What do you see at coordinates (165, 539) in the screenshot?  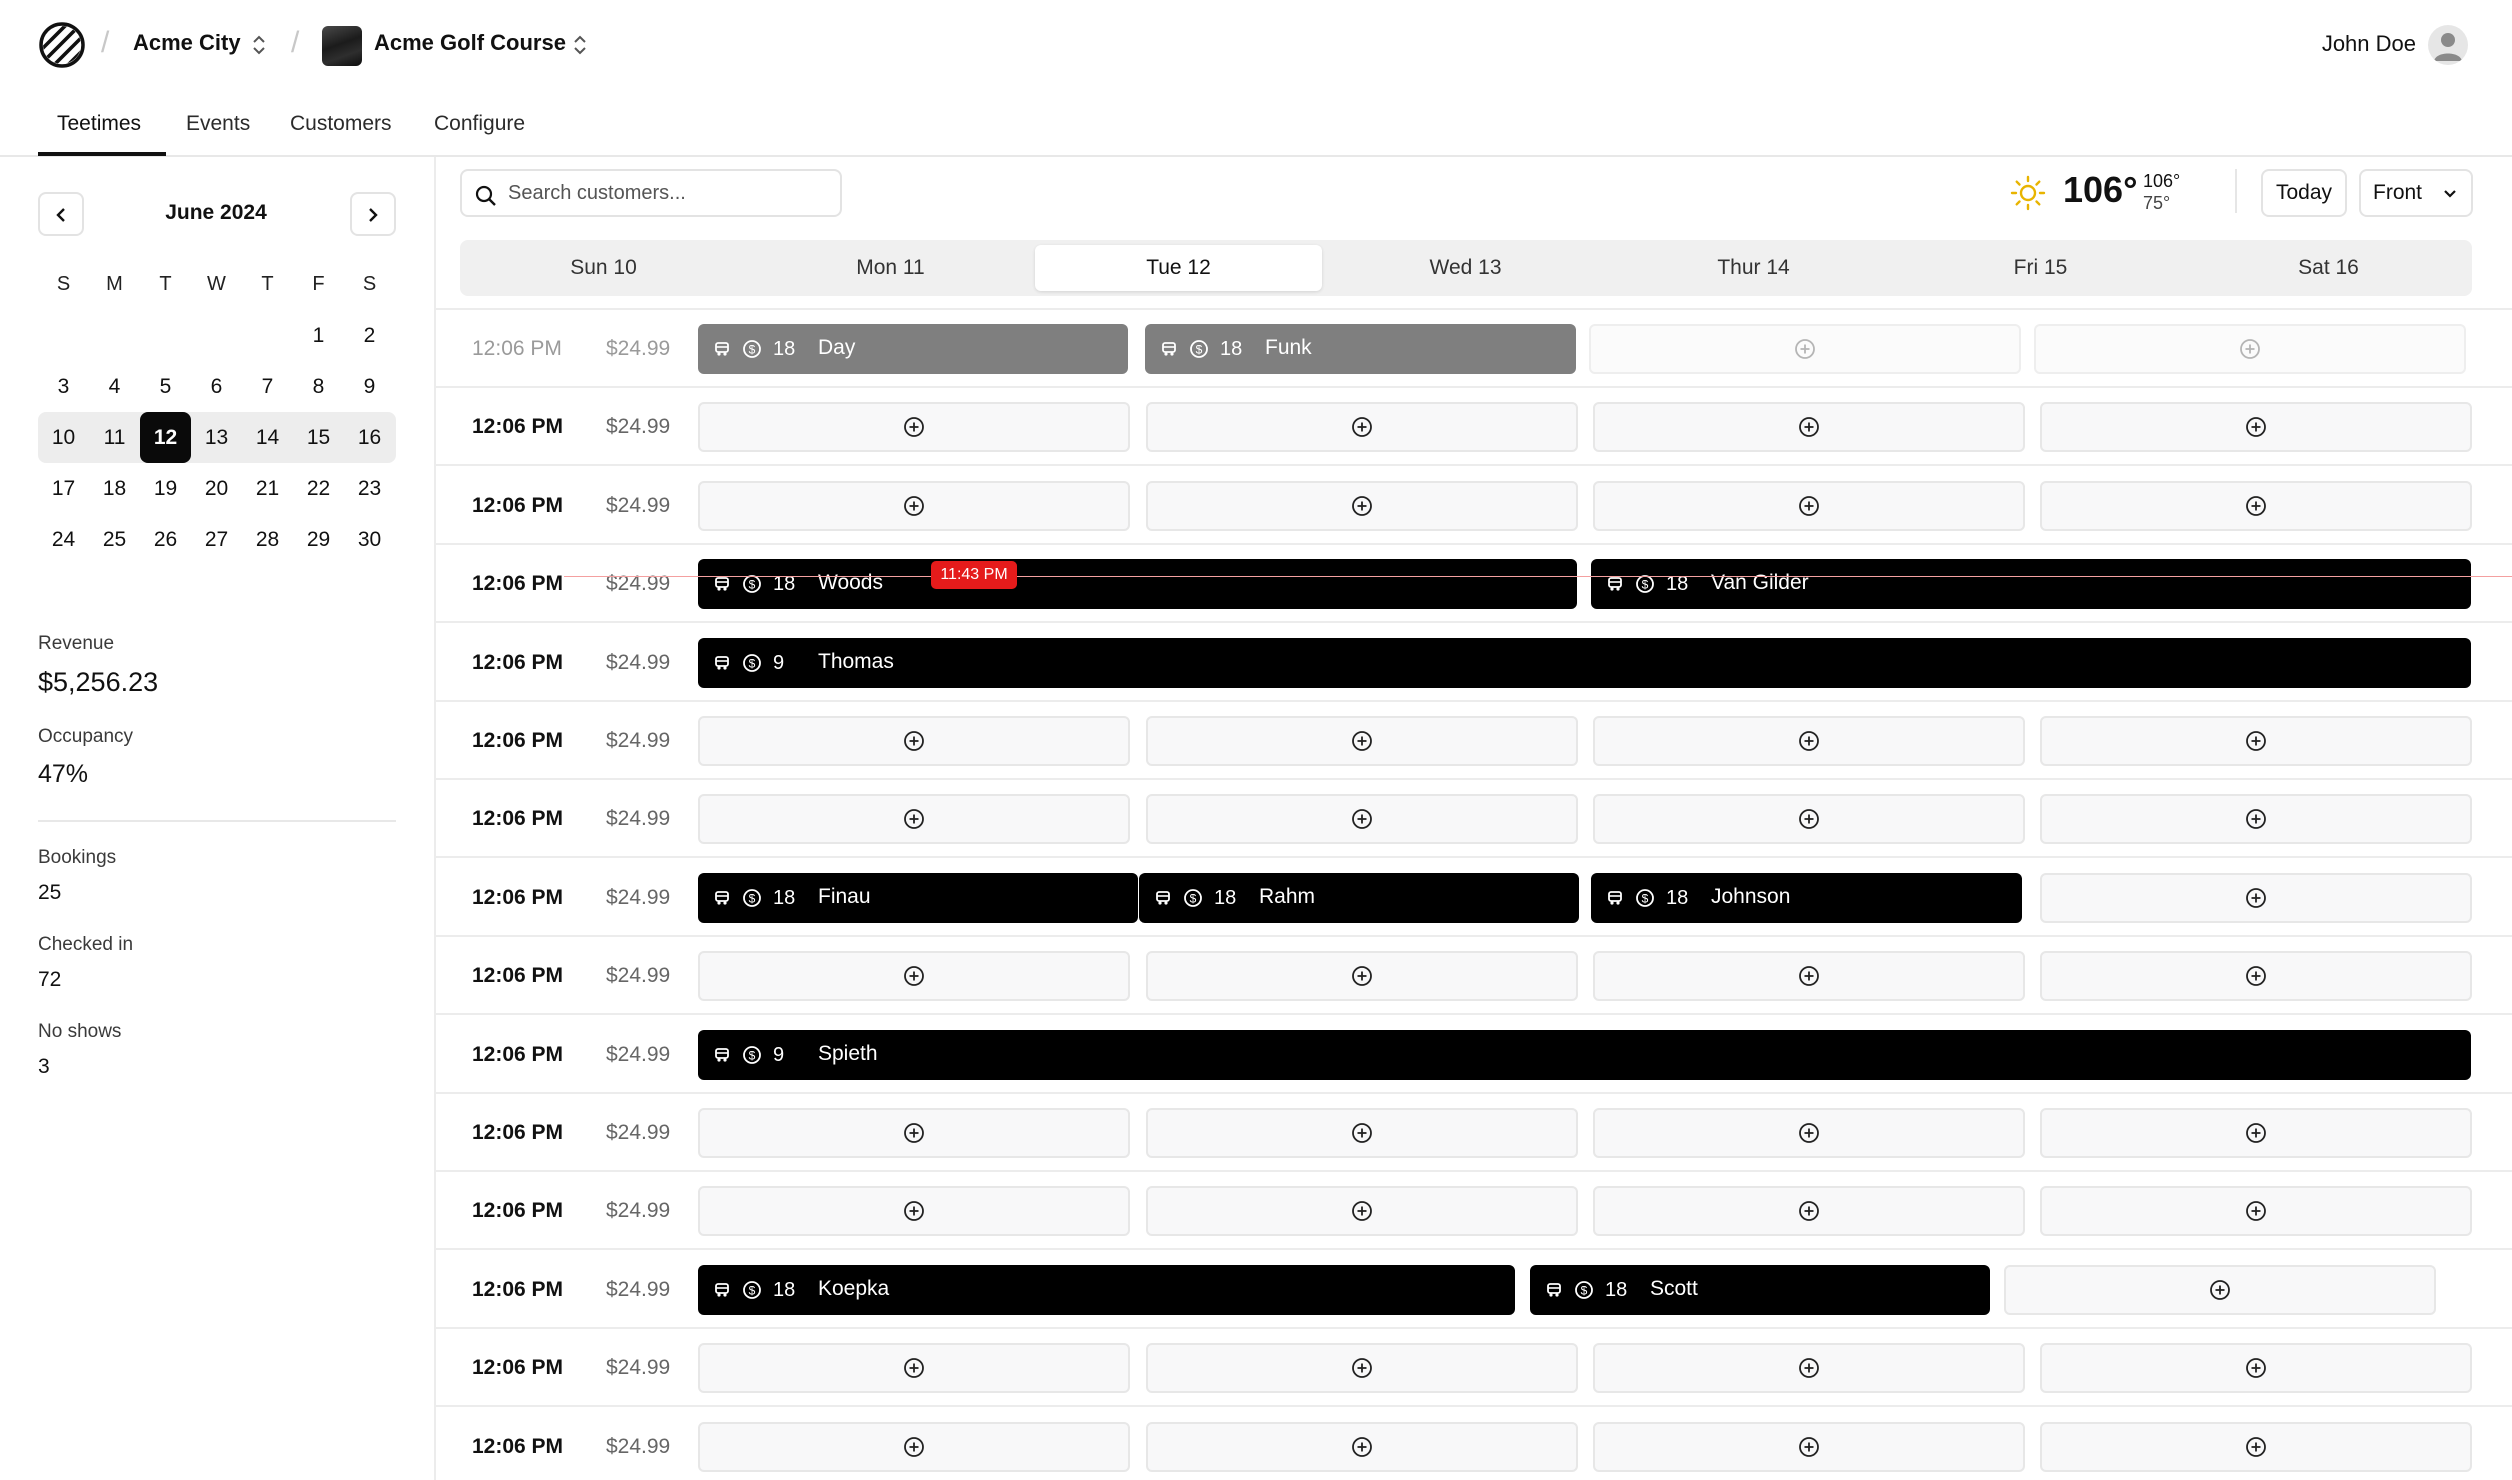 I see `calendar-day: 26` at bounding box center [165, 539].